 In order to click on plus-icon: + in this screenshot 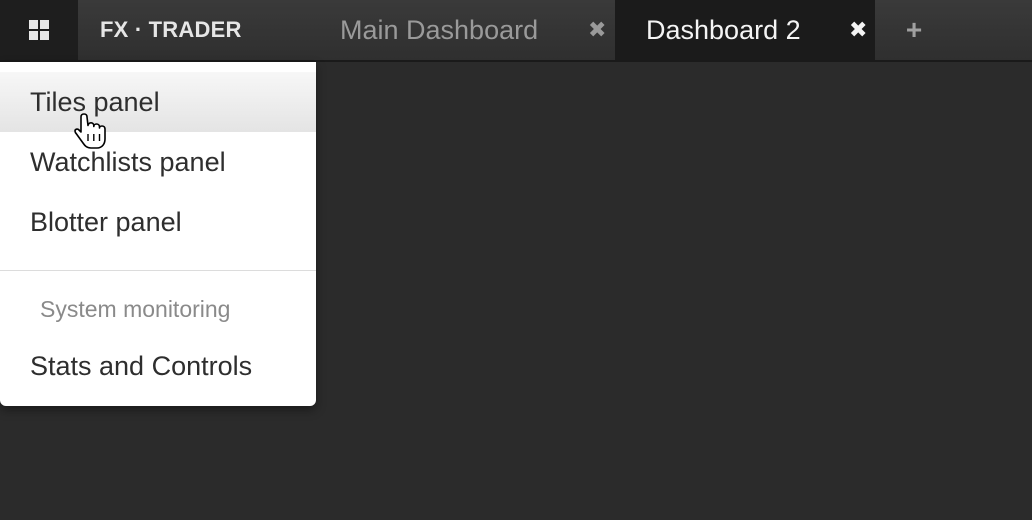, I will do `click(914, 29)`.